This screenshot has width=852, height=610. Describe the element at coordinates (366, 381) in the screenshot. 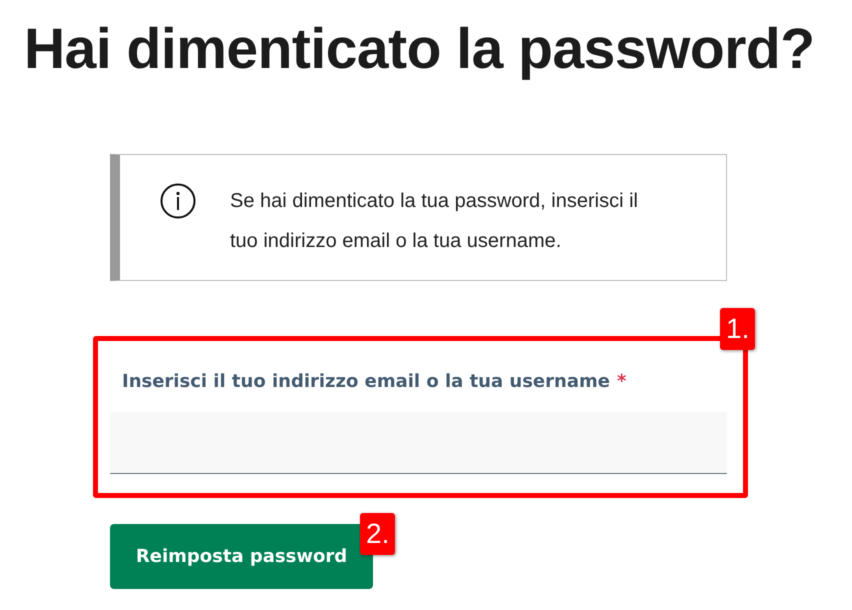

I see `field-label: Inserisci il tuo indirizzo email o la tua username` at that location.